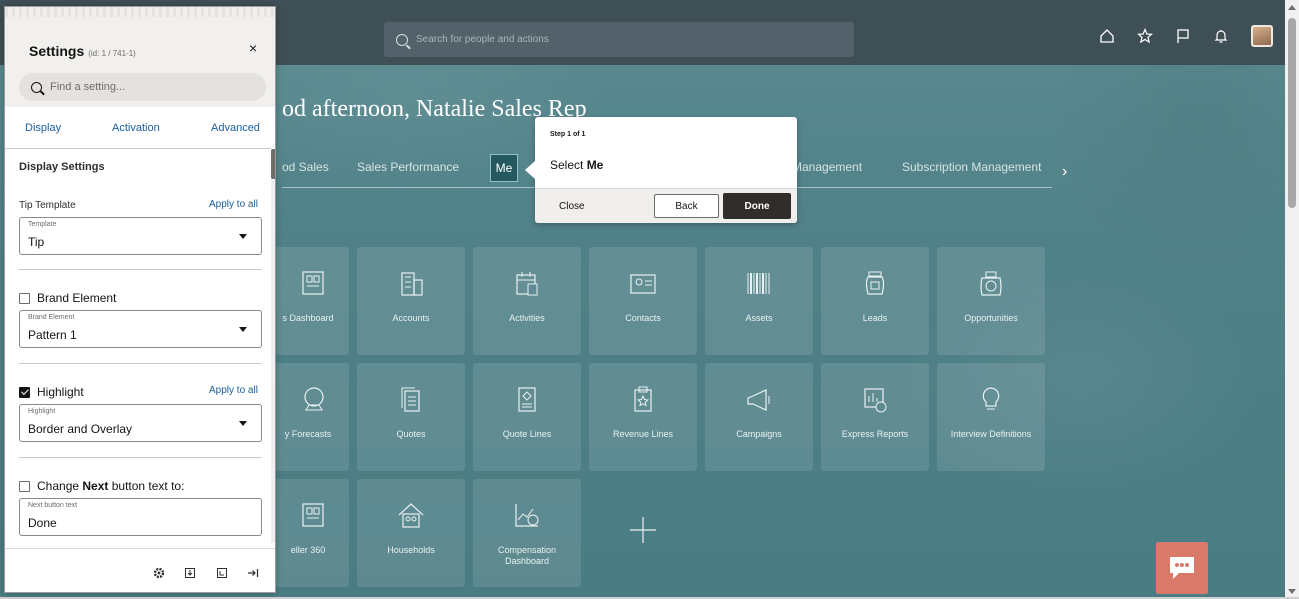  Describe the element at coordinates (527, 318) in the screenshot. I see `tile-label: Activities` at that location.